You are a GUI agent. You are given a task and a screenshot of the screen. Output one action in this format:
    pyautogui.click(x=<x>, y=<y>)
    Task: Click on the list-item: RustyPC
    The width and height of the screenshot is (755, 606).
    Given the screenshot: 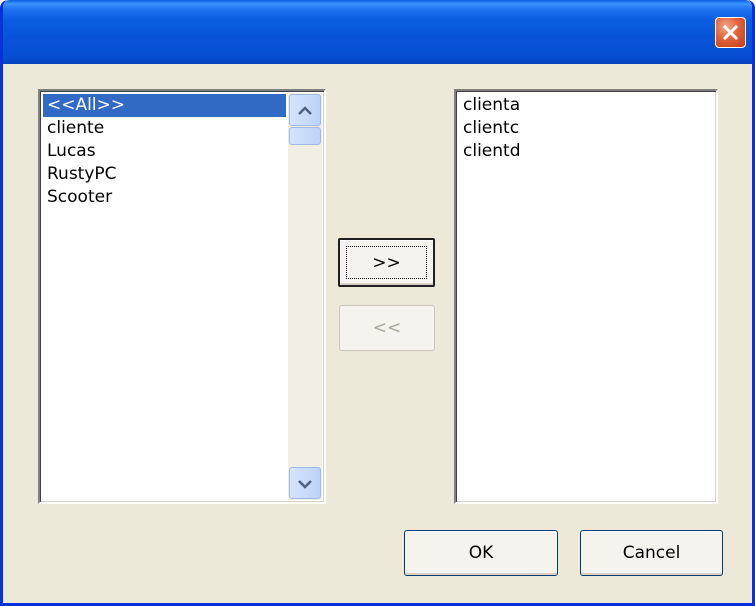 What is the action you would take?
    pyautogui.click(x=164, y=174)
    